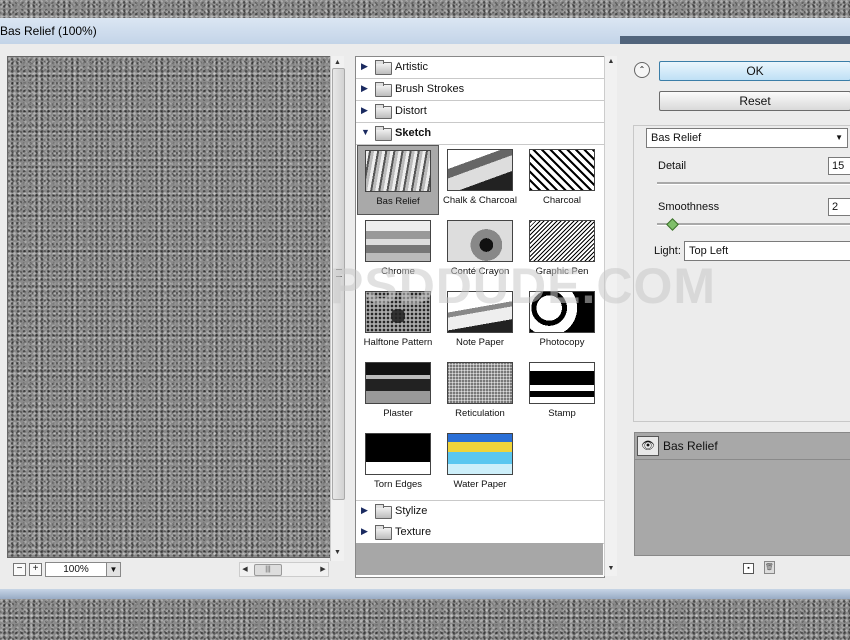 Image resolution: width=850 pixels, height=640 pixels. What do you see at coordinates (480, 134) in the screenshot?
I see `category-sketch: ▼ Sketch` at bounding box center [480, 134].